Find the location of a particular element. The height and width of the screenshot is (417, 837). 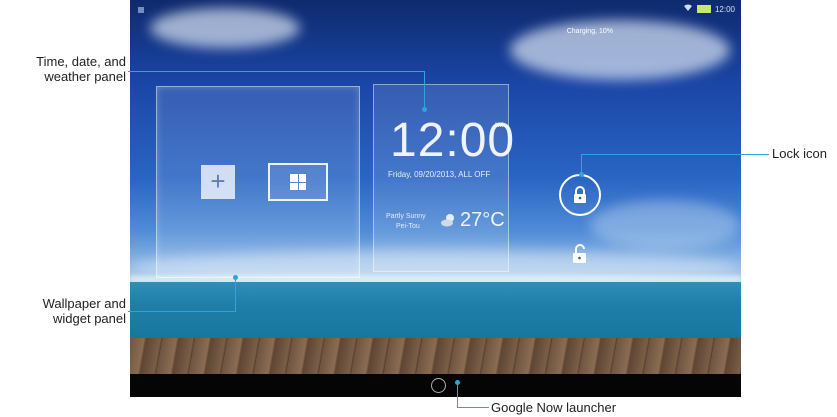

callout-line-1: Time, date, and is located at coordinates (81, 61).